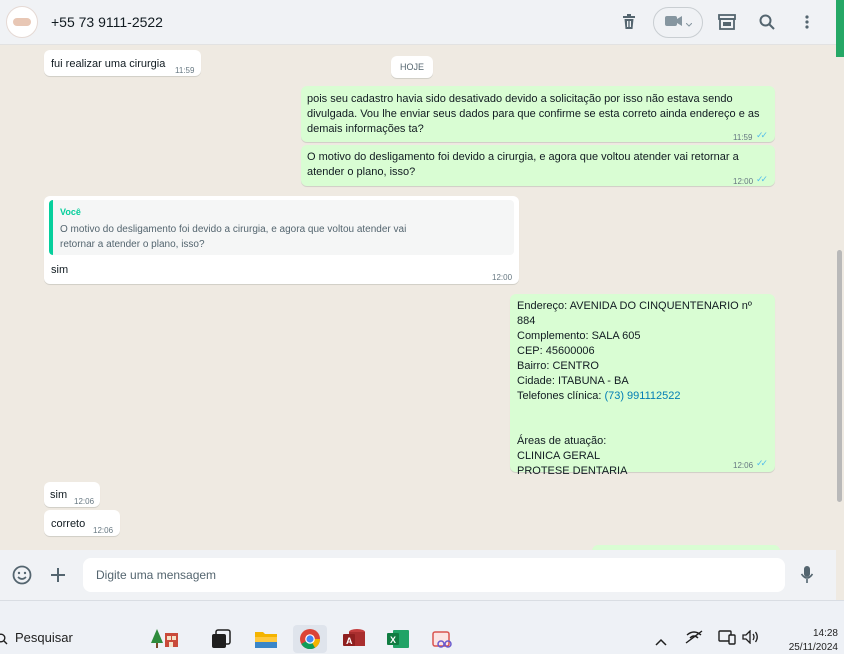  I want to click on video-call-button, so click(678, 22).